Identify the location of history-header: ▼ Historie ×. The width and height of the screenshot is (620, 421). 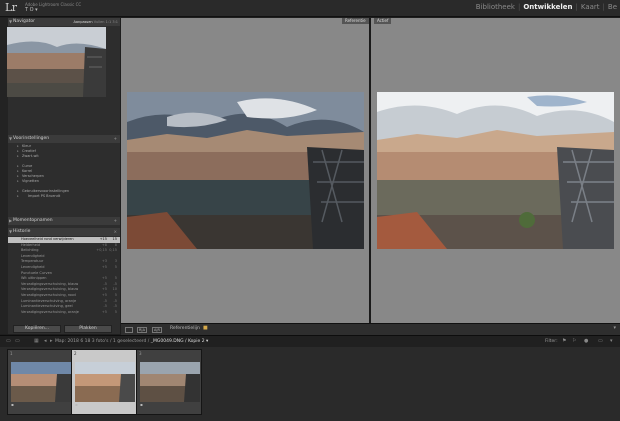
(64, 232).